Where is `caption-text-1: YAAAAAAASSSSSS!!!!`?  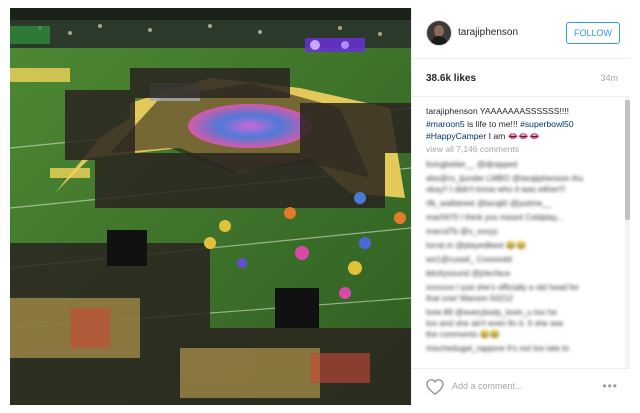 caption-text-1: YAAAAAAASSSSSS!!!! is located at coordinates (523, 111).